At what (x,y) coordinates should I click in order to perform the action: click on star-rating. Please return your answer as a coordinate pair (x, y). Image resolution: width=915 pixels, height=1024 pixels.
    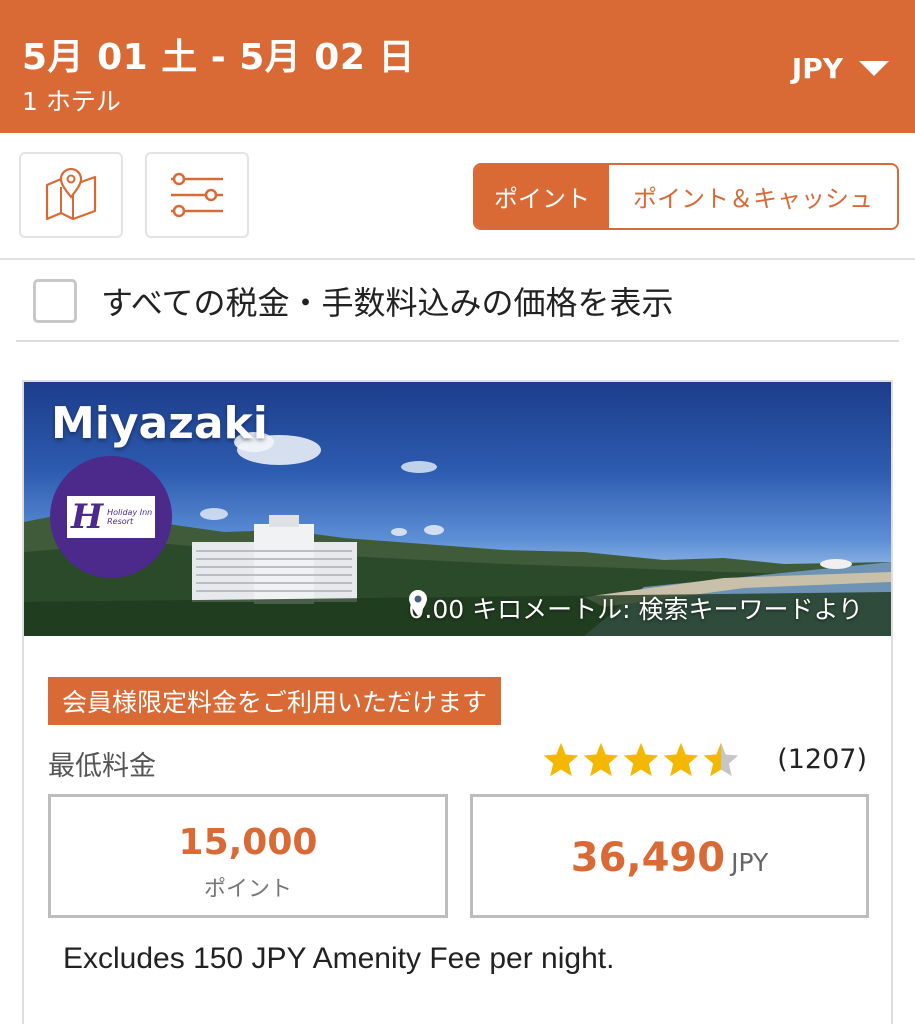
    Looking at the image, I should click on (641, 760).